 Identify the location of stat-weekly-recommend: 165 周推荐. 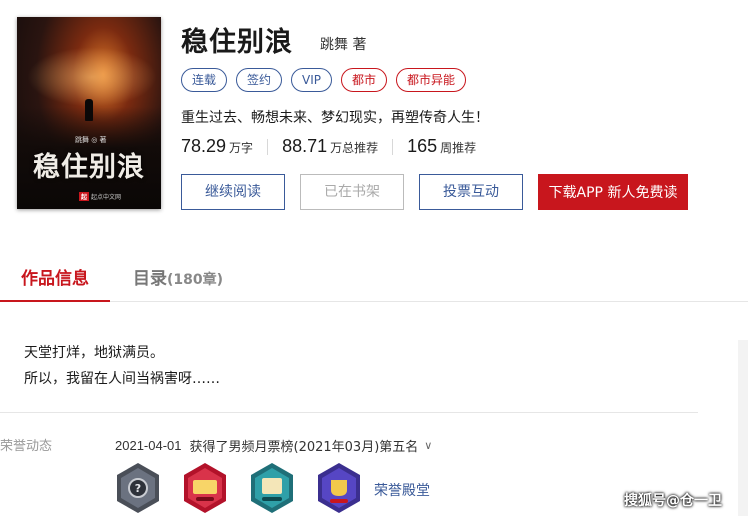
(442, 146).